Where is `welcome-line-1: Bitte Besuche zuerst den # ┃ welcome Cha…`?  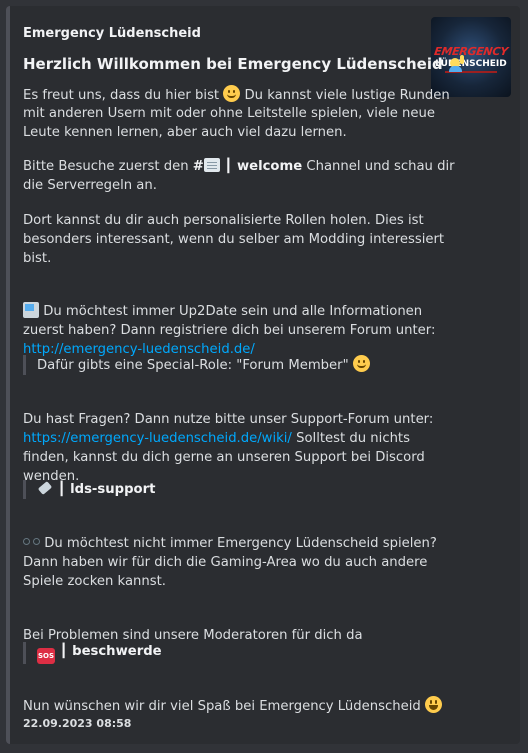
welcome-line-1: Bitte Besuche zuerst den # ┃ welcome Cha… is located at coordinates (239, 166).